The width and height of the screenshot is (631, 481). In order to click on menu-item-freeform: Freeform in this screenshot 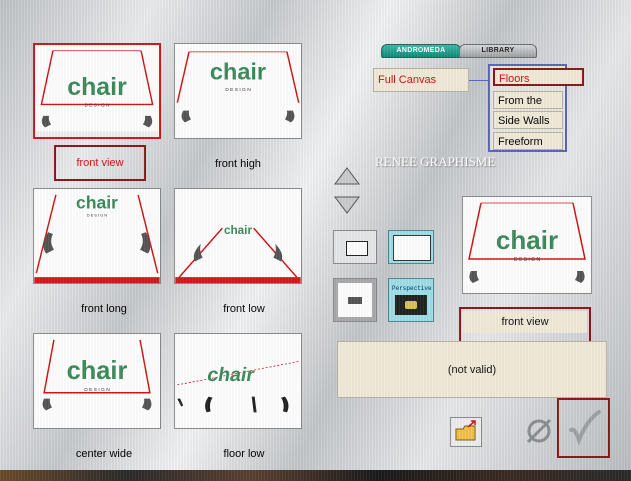, I will do `click(528, 141)`.